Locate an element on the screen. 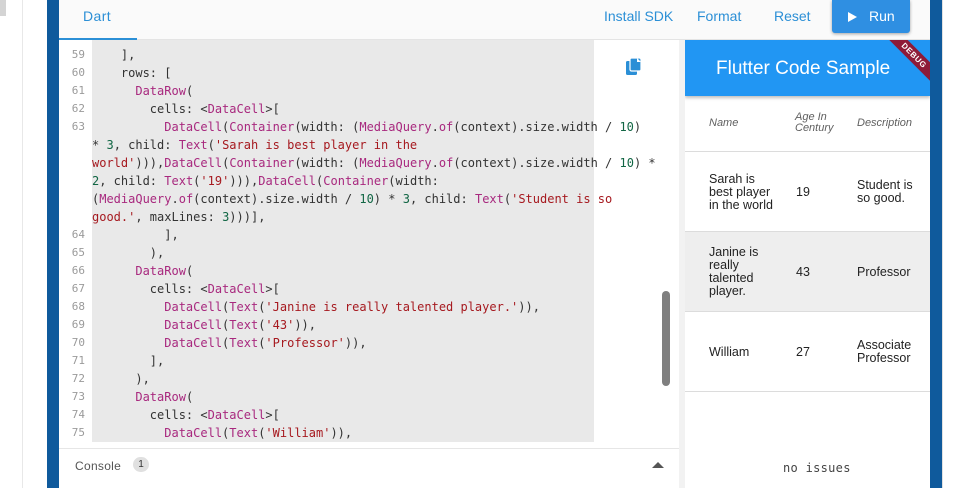 The width and height of the screenshot is (964, 488). install-sdk-button: Install SDK is located at coordinates (638, 16).